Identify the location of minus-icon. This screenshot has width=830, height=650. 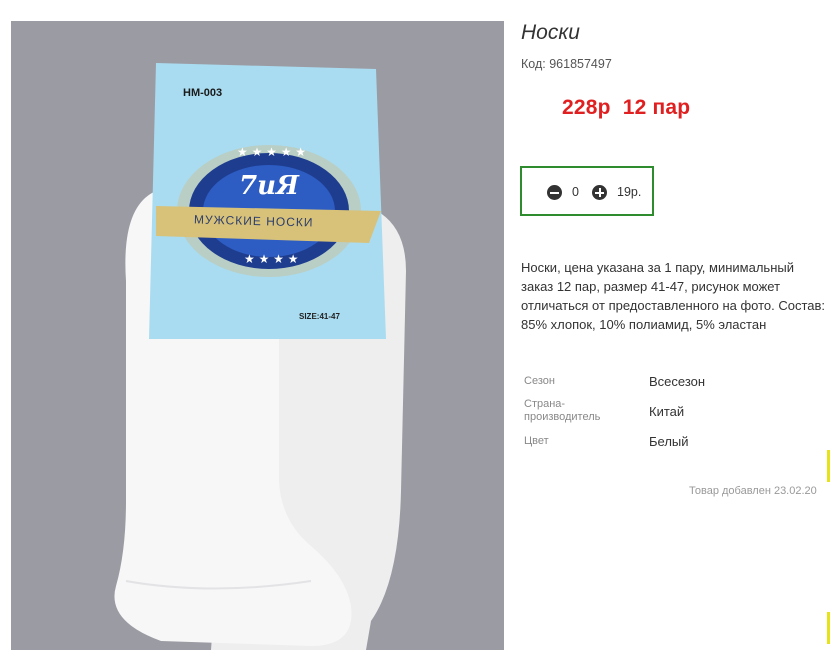
(554, 192).